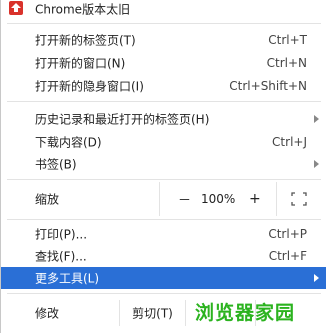  I want to click on cut-button: 剪切(T), so click(152, 313).